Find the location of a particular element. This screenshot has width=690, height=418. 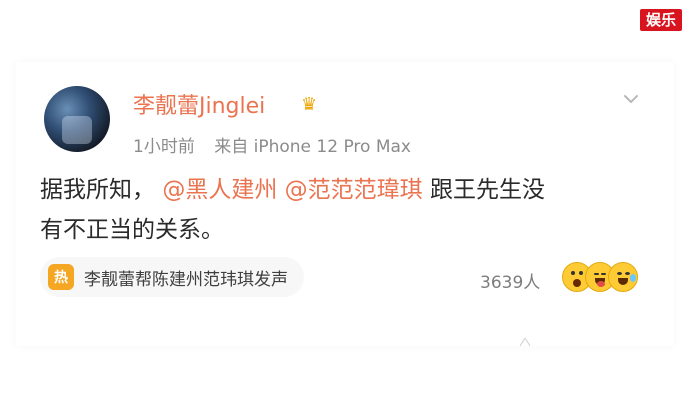

mention-link: @黑人建州 is located at coordinates (219, 190).